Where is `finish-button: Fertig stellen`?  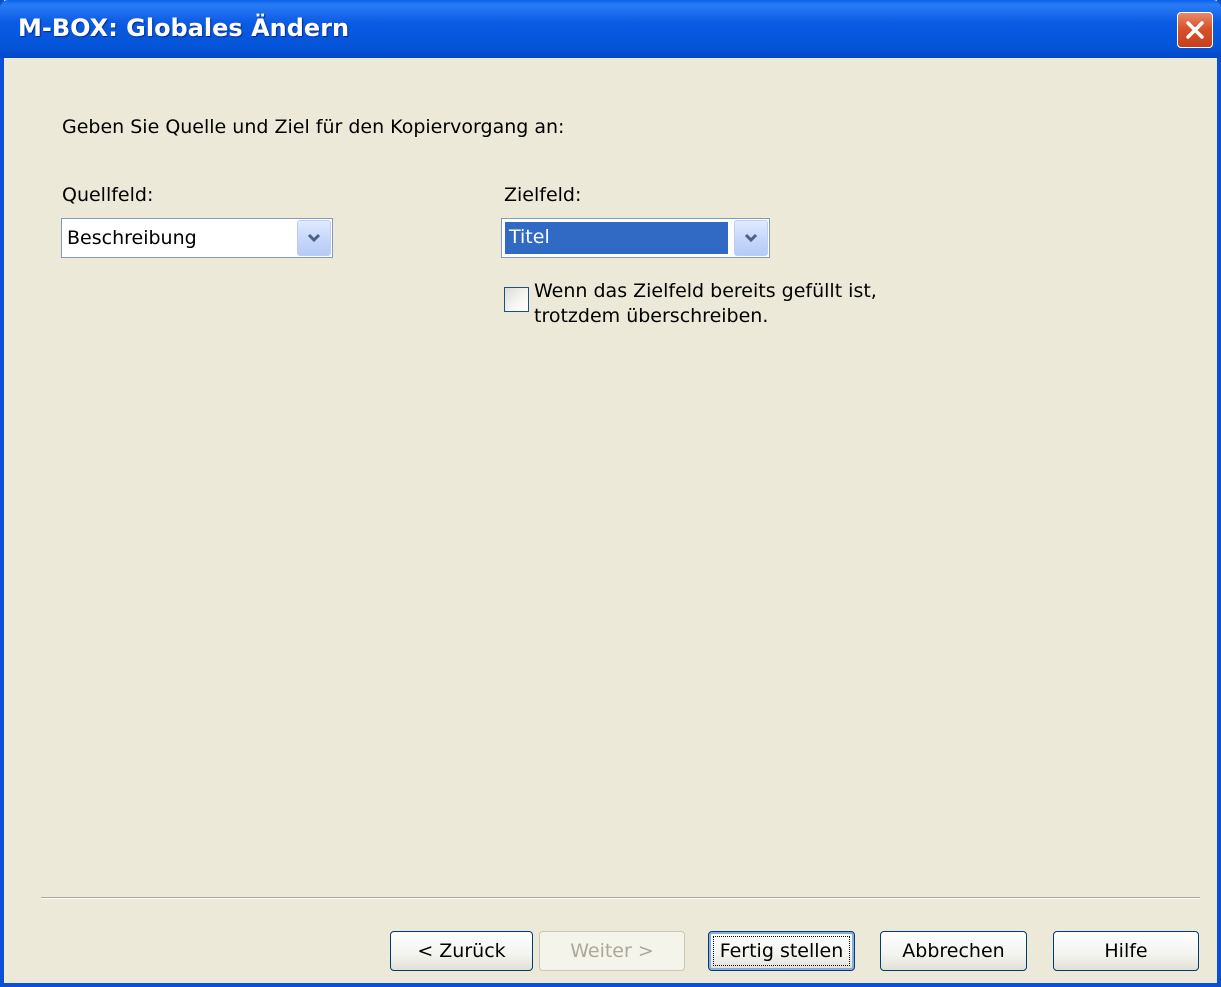
finish-button: Fertig stellen is located at coordinates (781, 951).